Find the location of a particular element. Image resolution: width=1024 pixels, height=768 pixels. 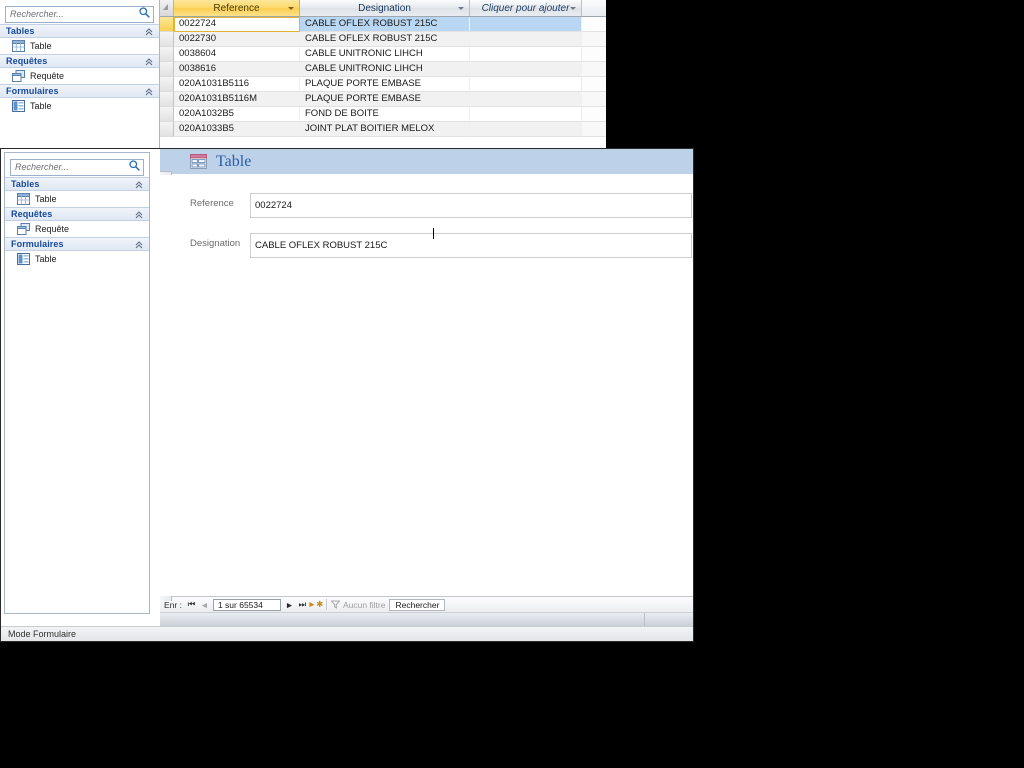

background-navigation-pane: Tables Table Requêtes is located at coordinates (80, 76).